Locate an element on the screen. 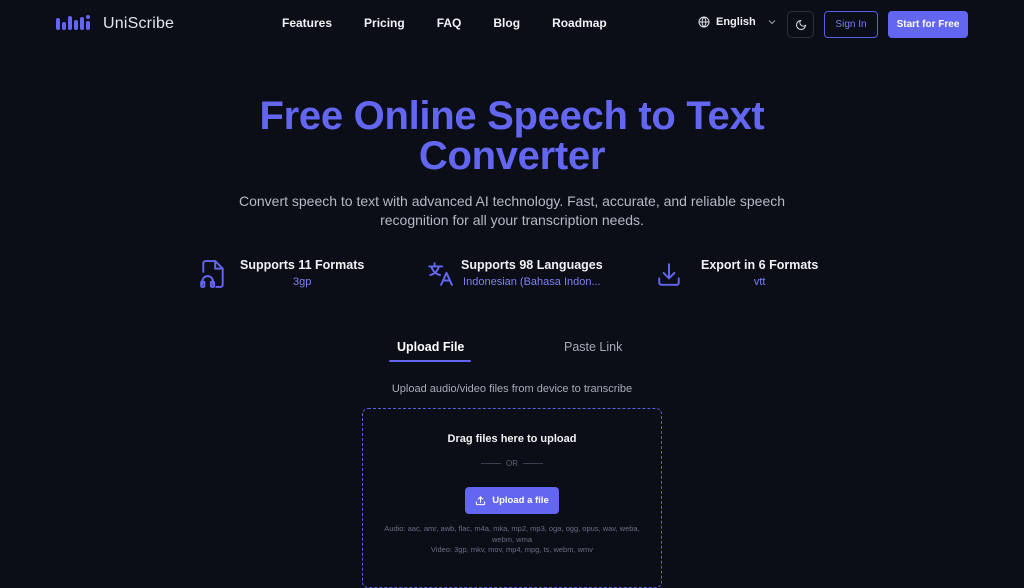 This screenshot has width=1024, height=588. nav-links: Features Pricing FAQ Blog Roadmap is located at coordinates (460, 23).